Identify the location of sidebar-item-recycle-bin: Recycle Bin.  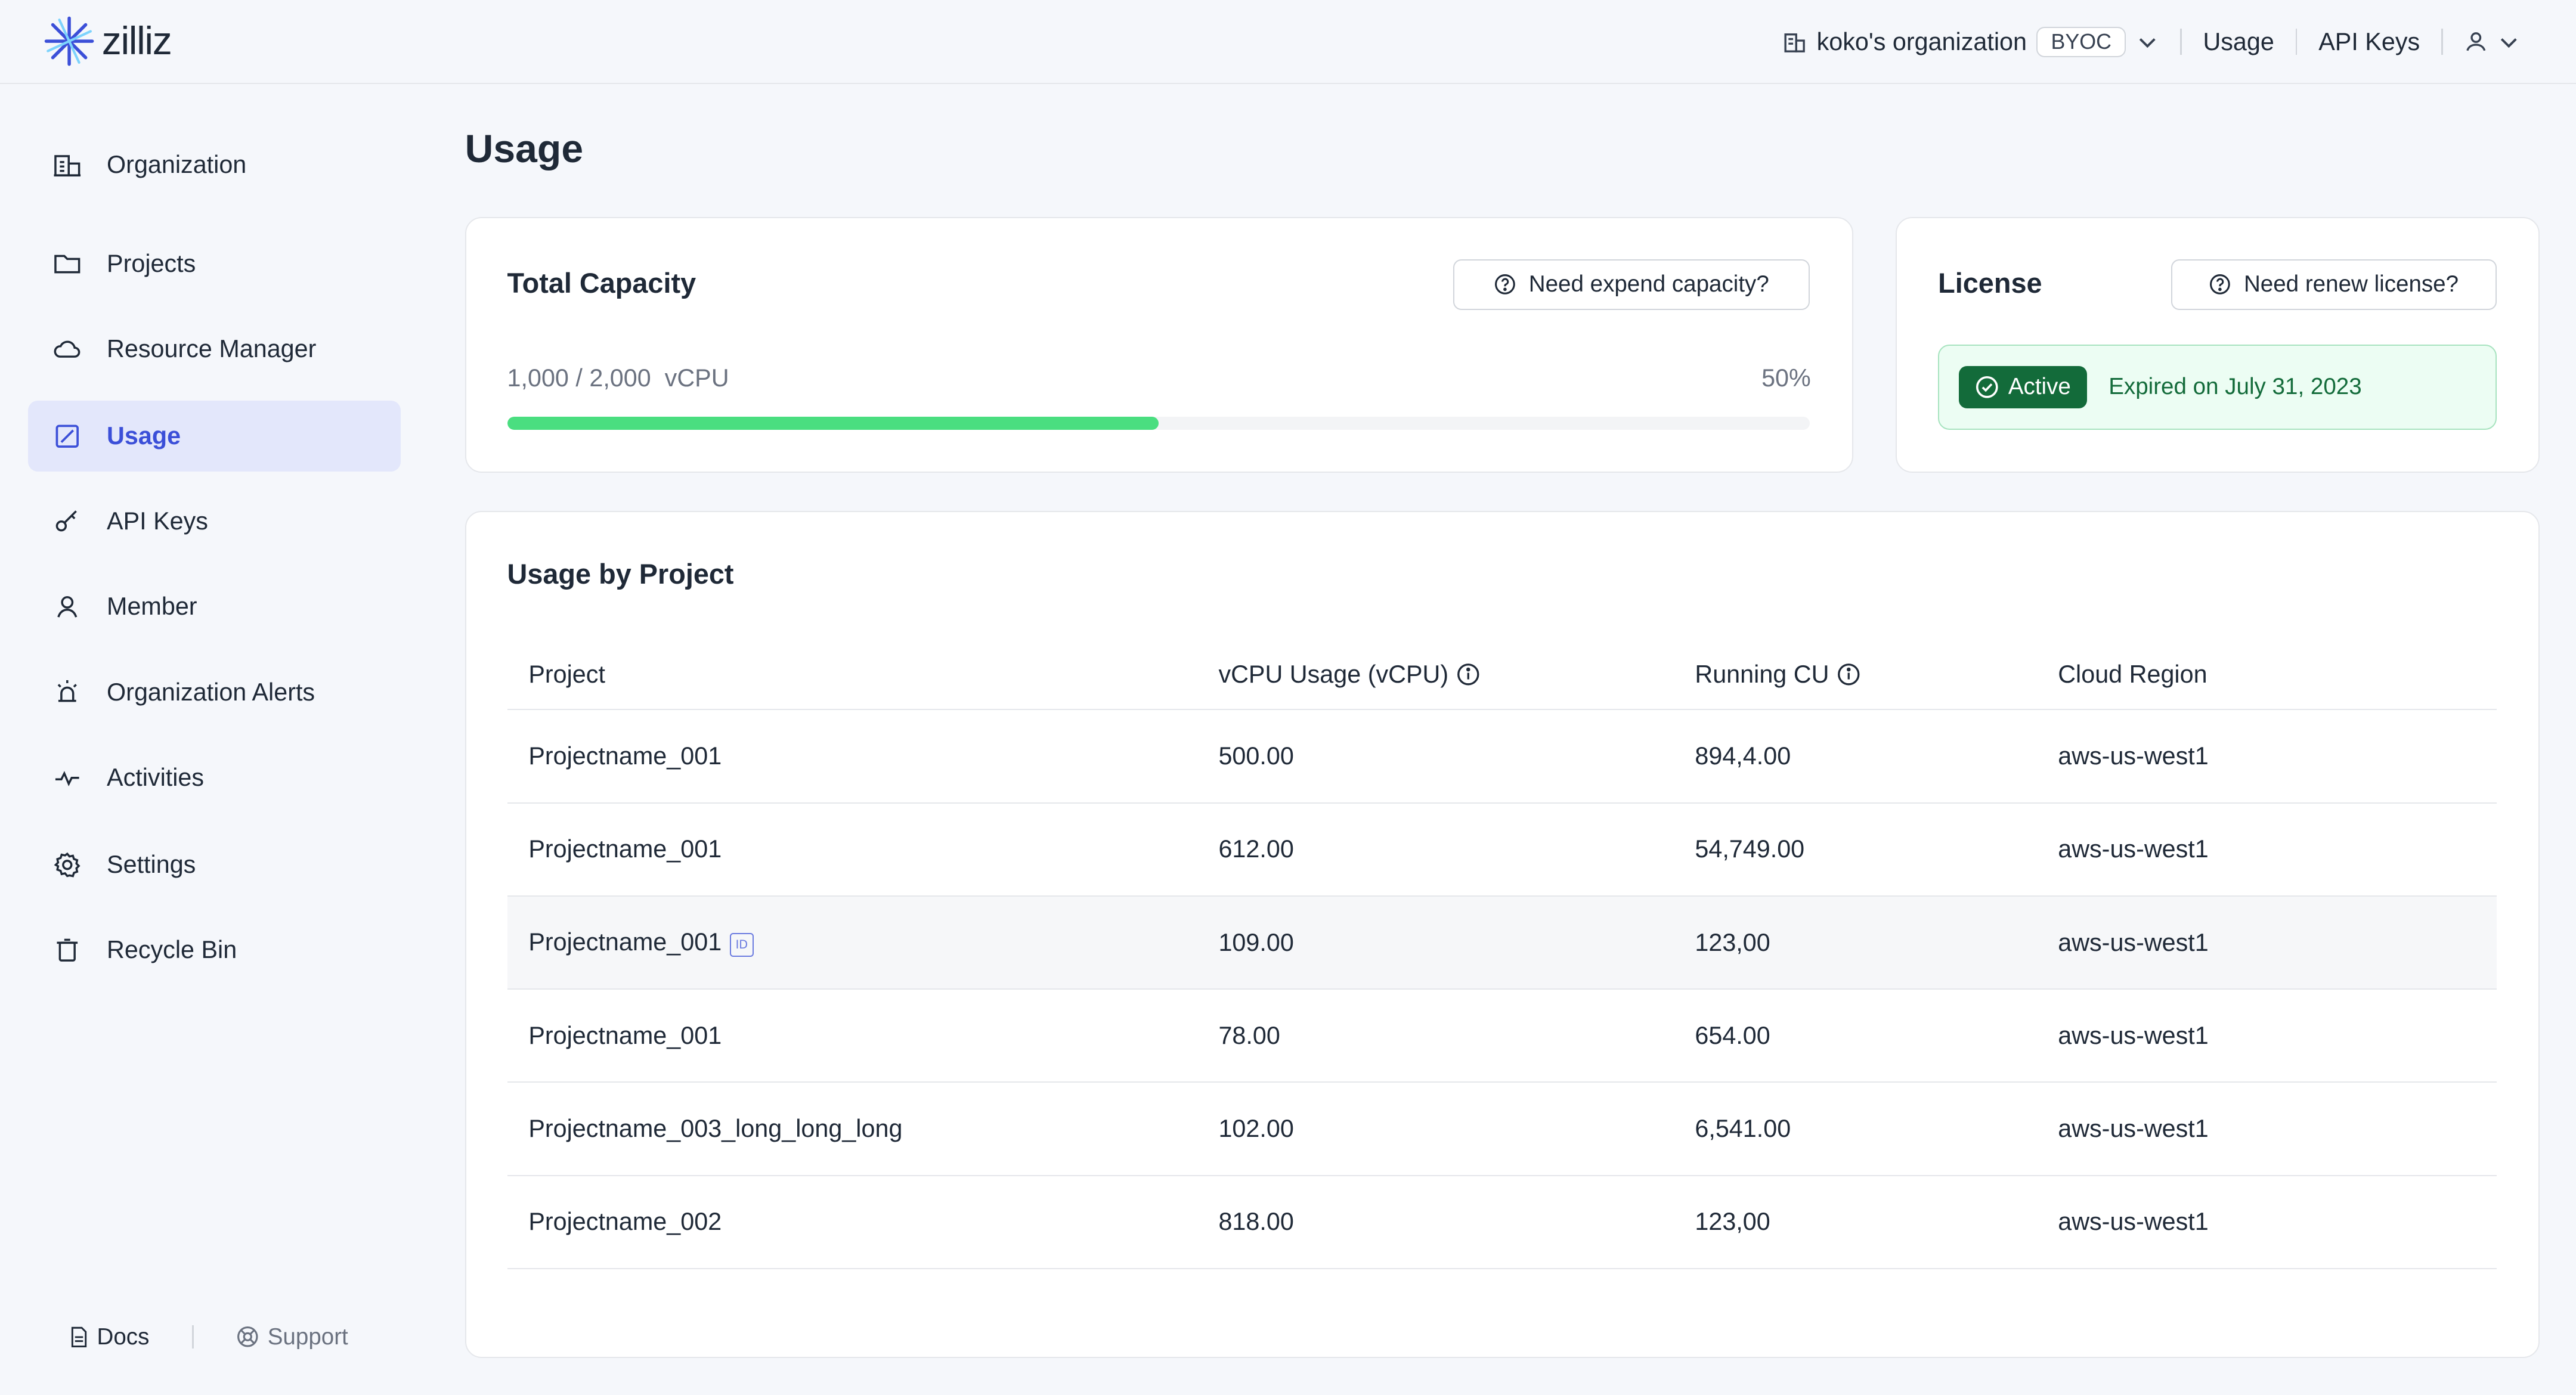
(215, 950).